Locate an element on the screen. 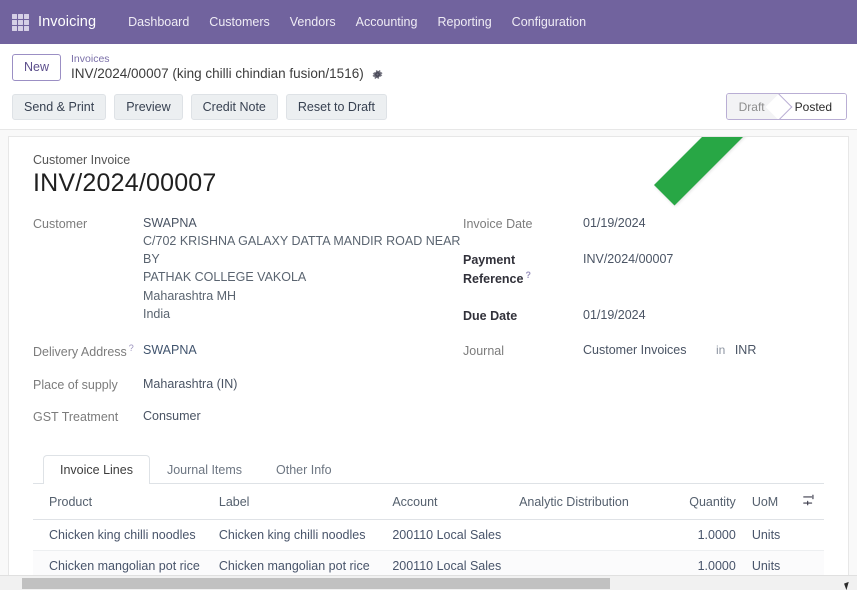 This screenshot has height=590, width=857. new-record-button: New is located at coordinates (37, 67).